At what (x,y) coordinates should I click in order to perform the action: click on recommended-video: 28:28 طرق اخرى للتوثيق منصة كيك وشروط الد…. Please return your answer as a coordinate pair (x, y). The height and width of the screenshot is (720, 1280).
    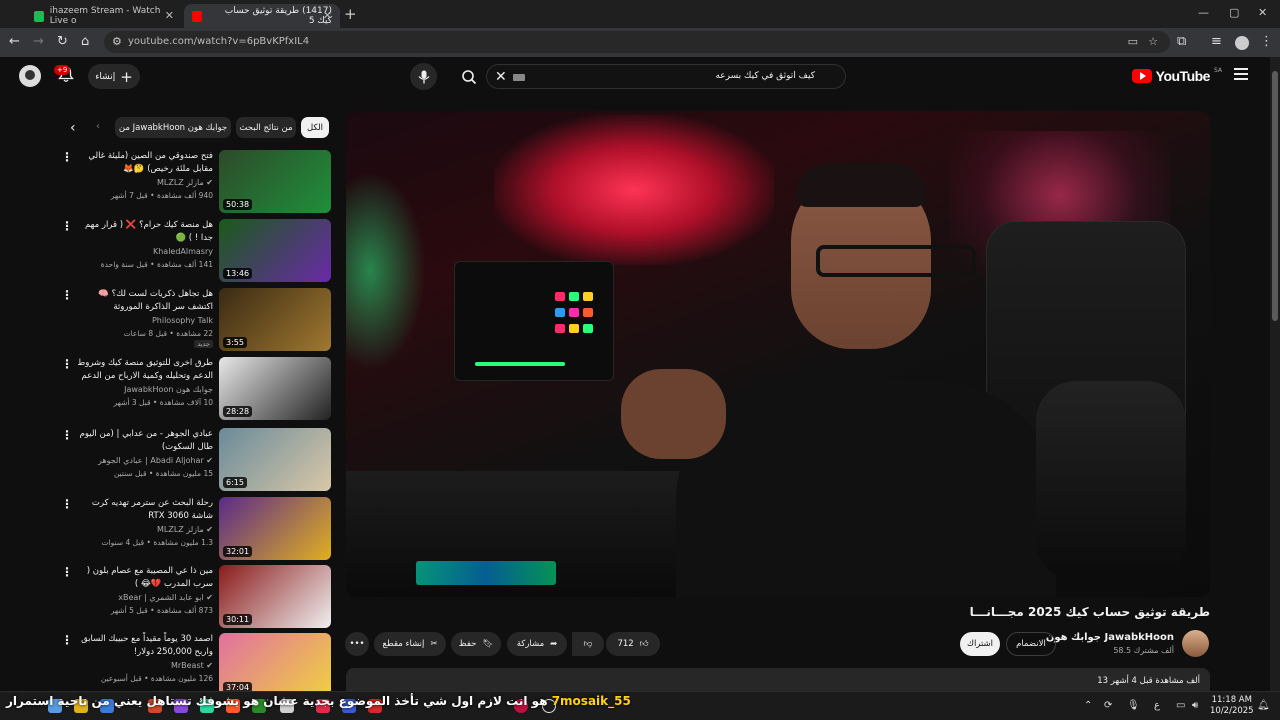
    Looking at the image, I should click on (193, 389).